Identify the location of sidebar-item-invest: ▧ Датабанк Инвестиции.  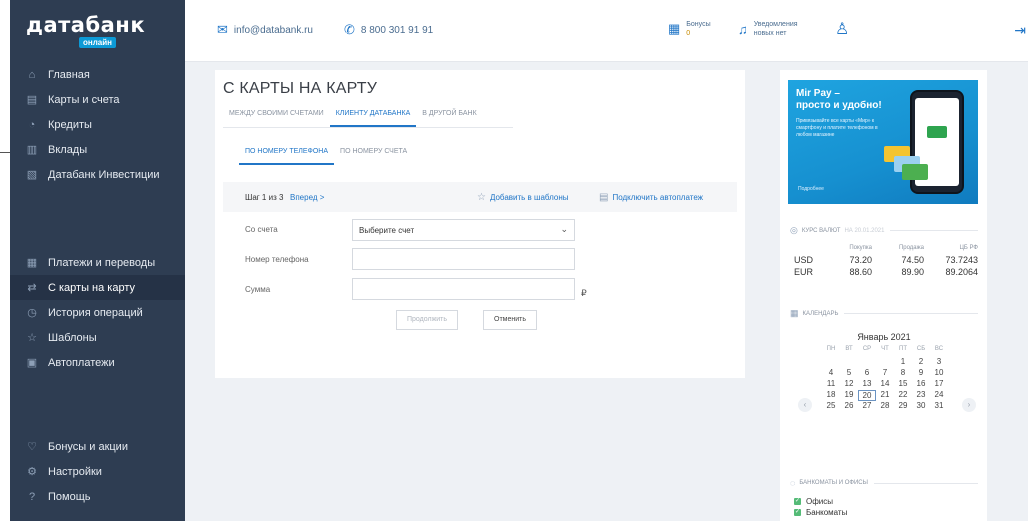
(97, 174).